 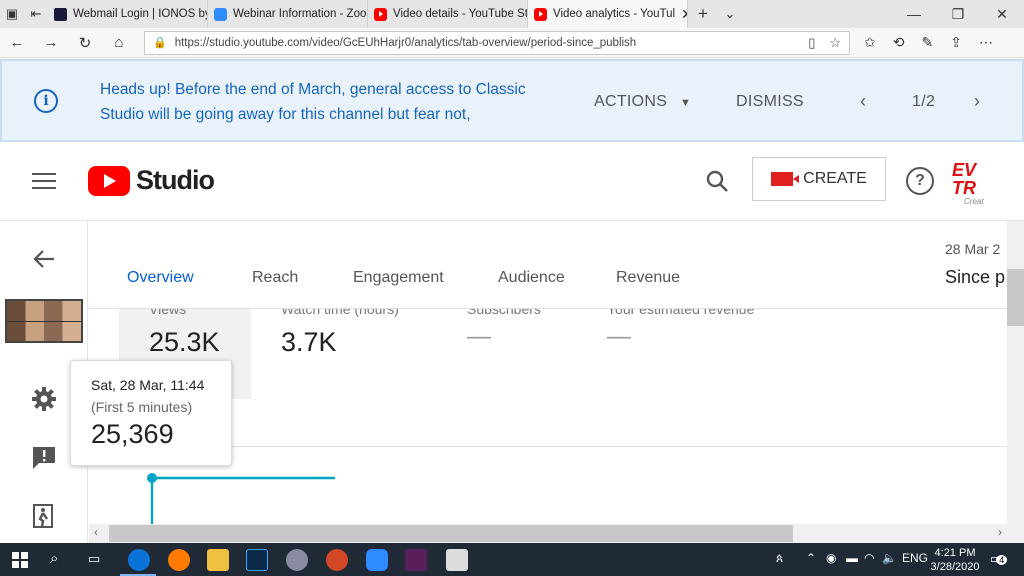 What do you see at coordinates (811, 43) in the screenshot?
I see `reading-view-icon: ▯` at bounding box center [811, 43].